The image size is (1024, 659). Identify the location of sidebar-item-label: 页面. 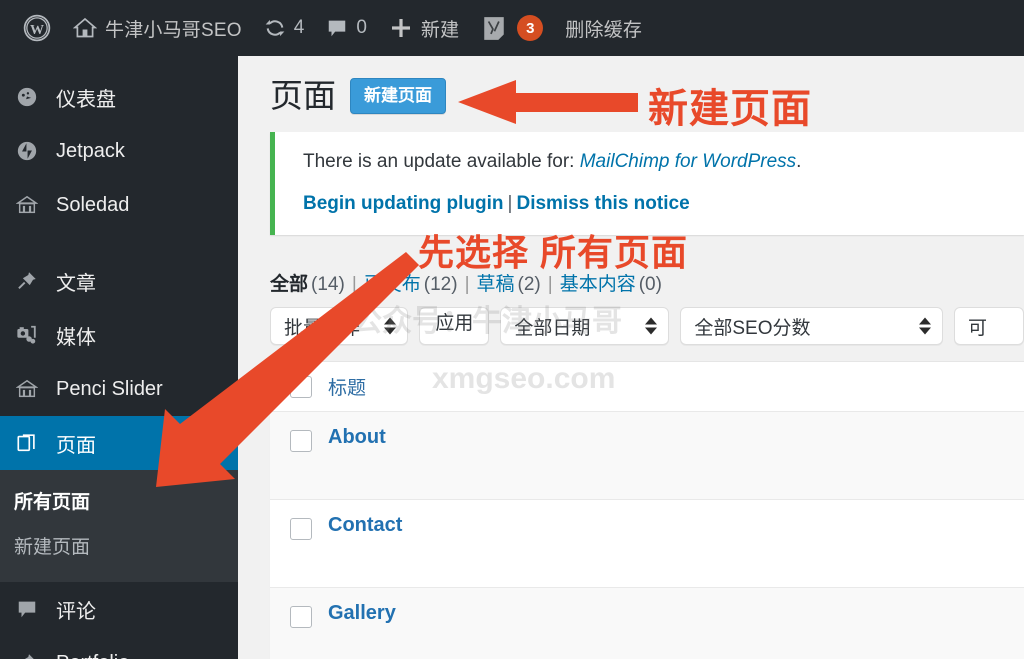
(76, 445).